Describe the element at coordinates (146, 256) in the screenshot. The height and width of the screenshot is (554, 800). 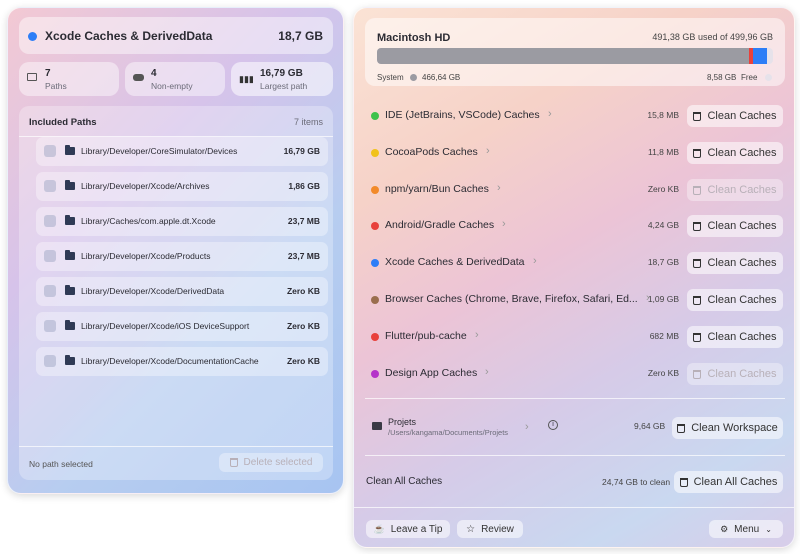
I see `path-text: Library/Developer/Xcode/Products` at that location.